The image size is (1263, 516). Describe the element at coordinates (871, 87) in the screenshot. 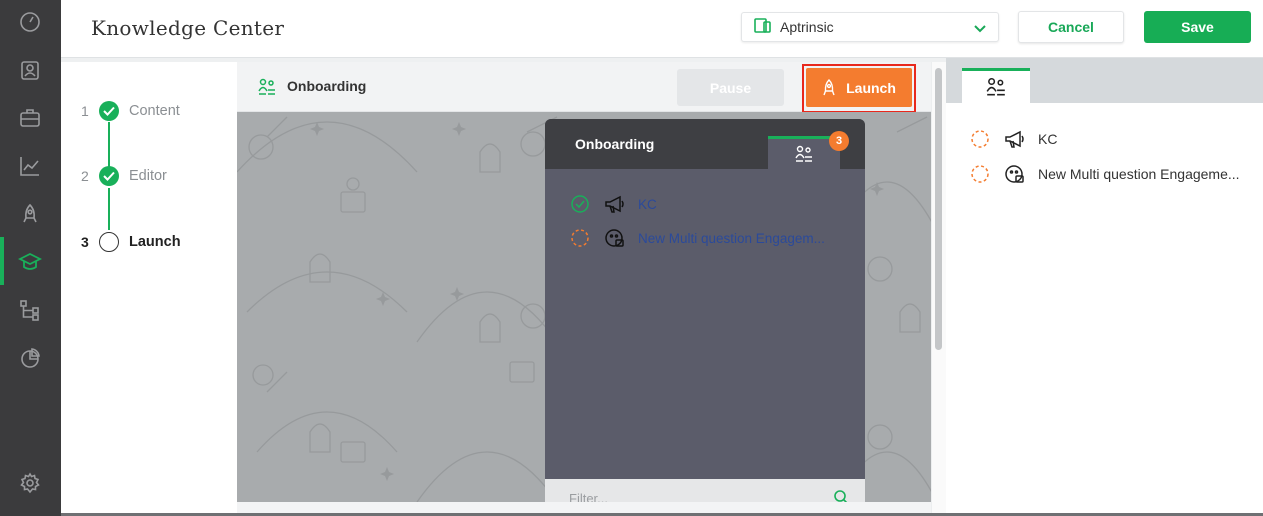

I see `launch-label: Launch` at that location.